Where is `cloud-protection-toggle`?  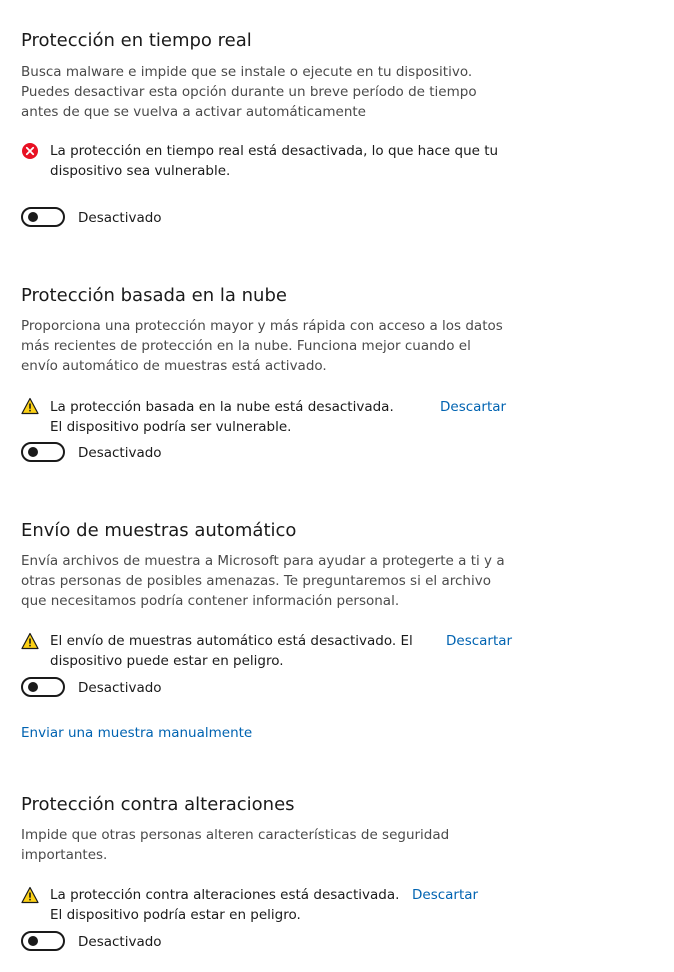 cloud-protection-toggle is located at coordinates (43, 452).